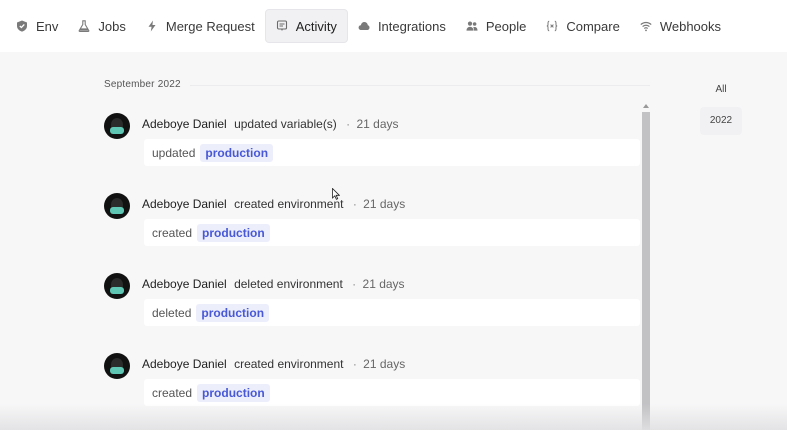 This screenshot has height=430, width=787. Describe the element at coordinates (646, 271) in the screenshot. I see `scrollbar-thumb` at that location.